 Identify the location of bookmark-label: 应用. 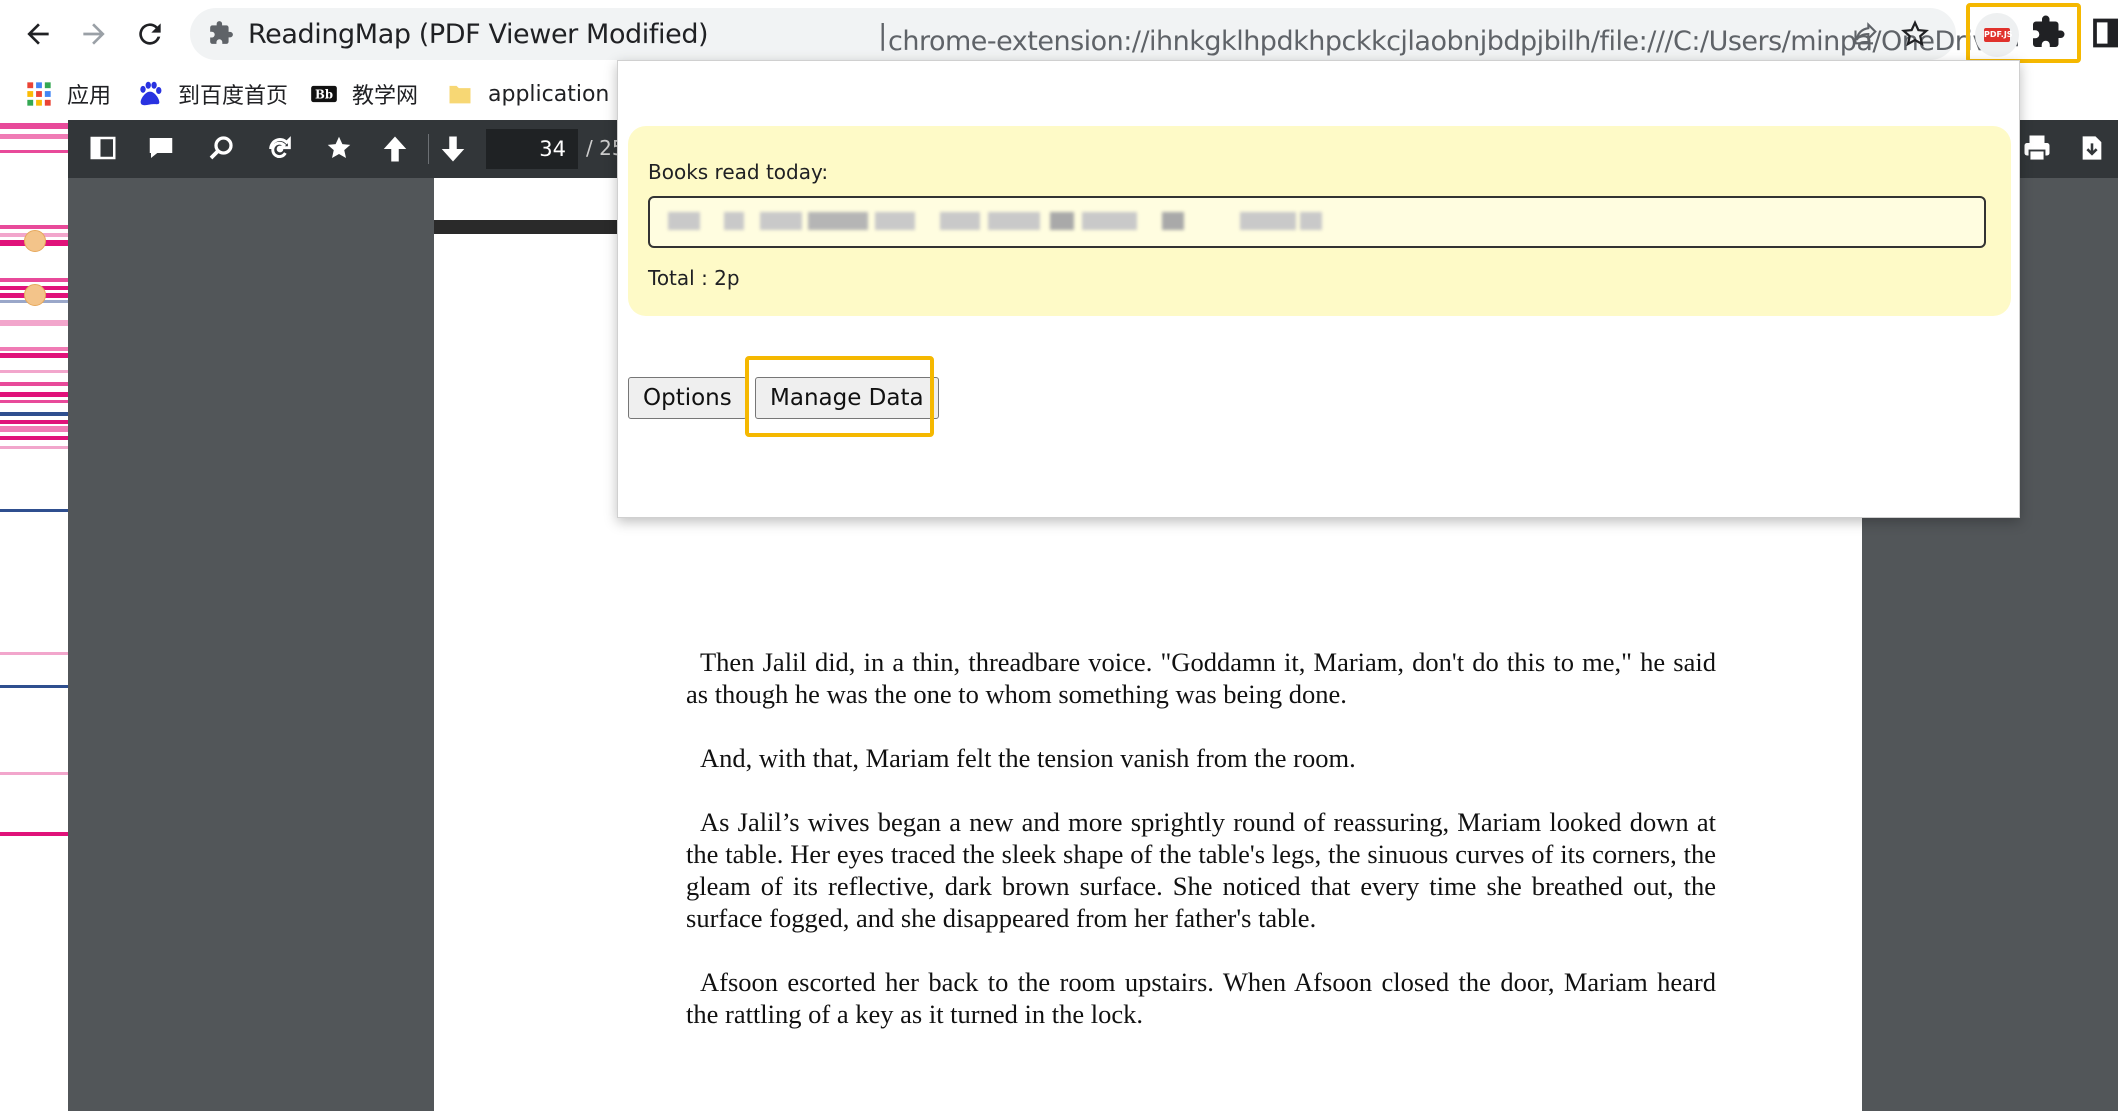
(89, 96).